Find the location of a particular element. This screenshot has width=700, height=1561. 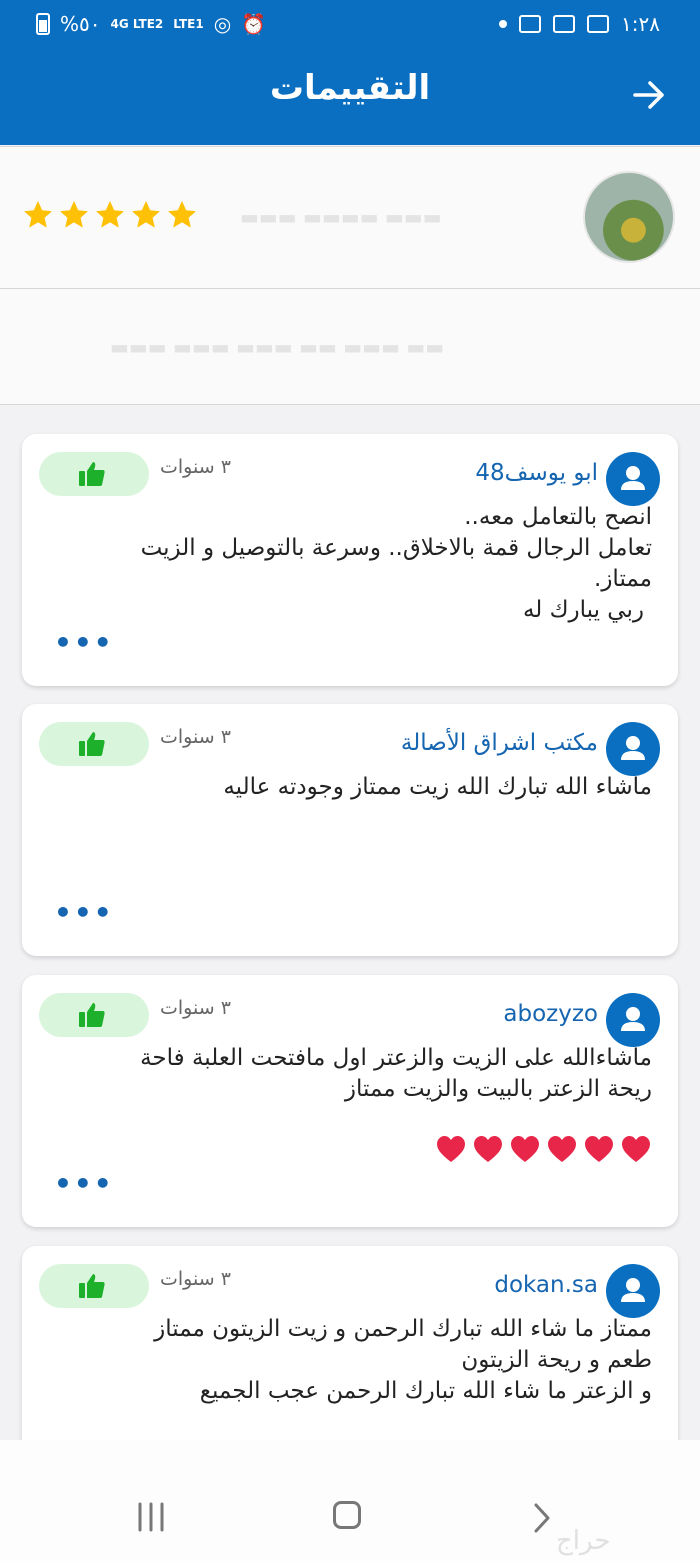

battery-icon is located at coordinates (43, 24).